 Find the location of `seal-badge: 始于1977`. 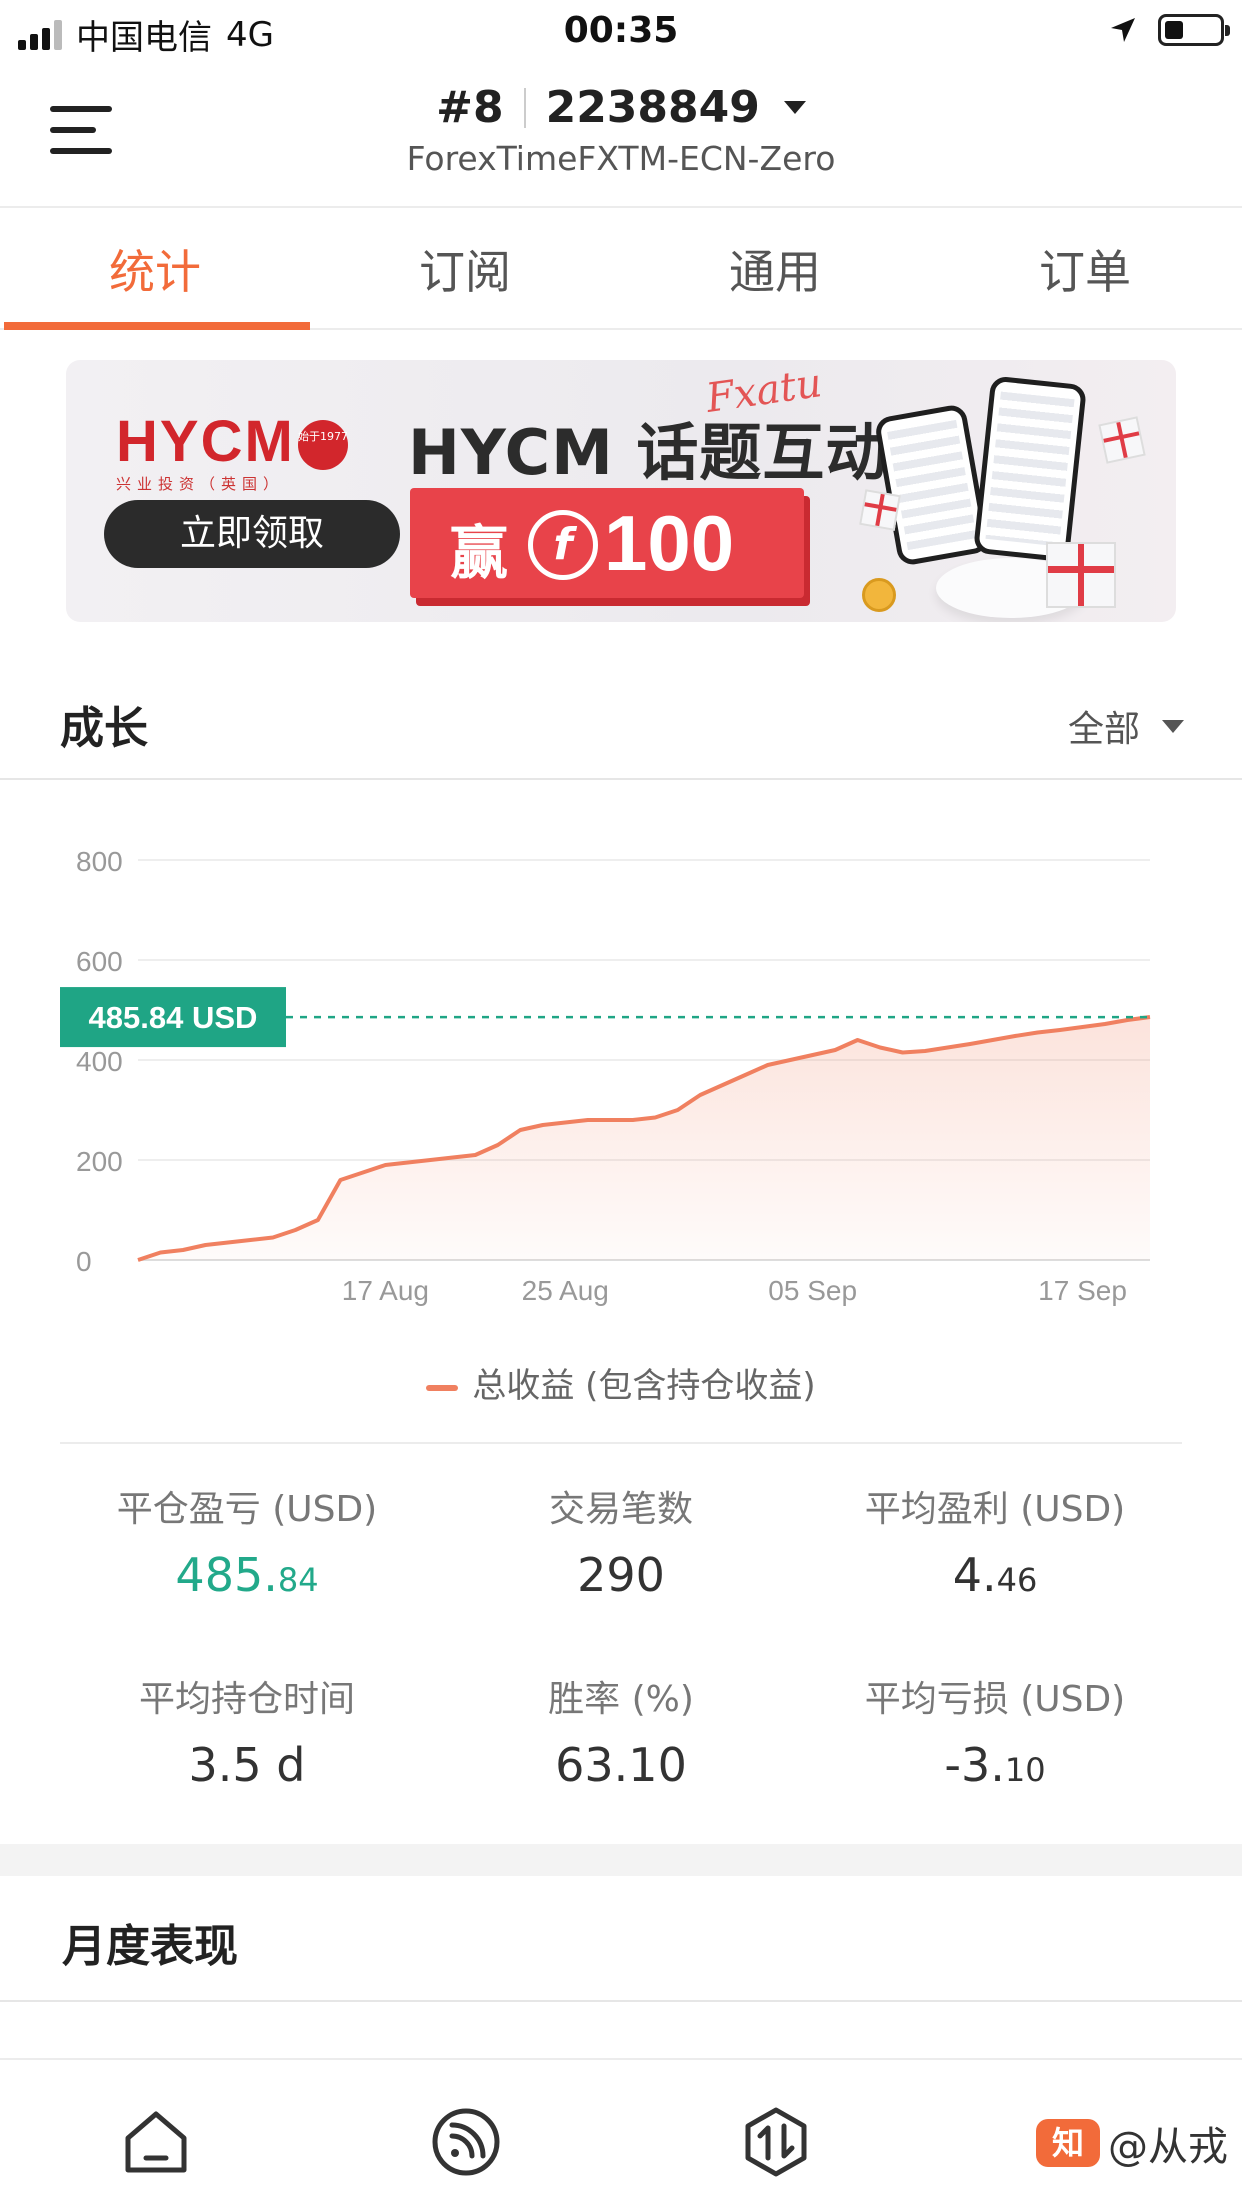

seal-badge: 始于1977 is located at coordinates (323, 445).